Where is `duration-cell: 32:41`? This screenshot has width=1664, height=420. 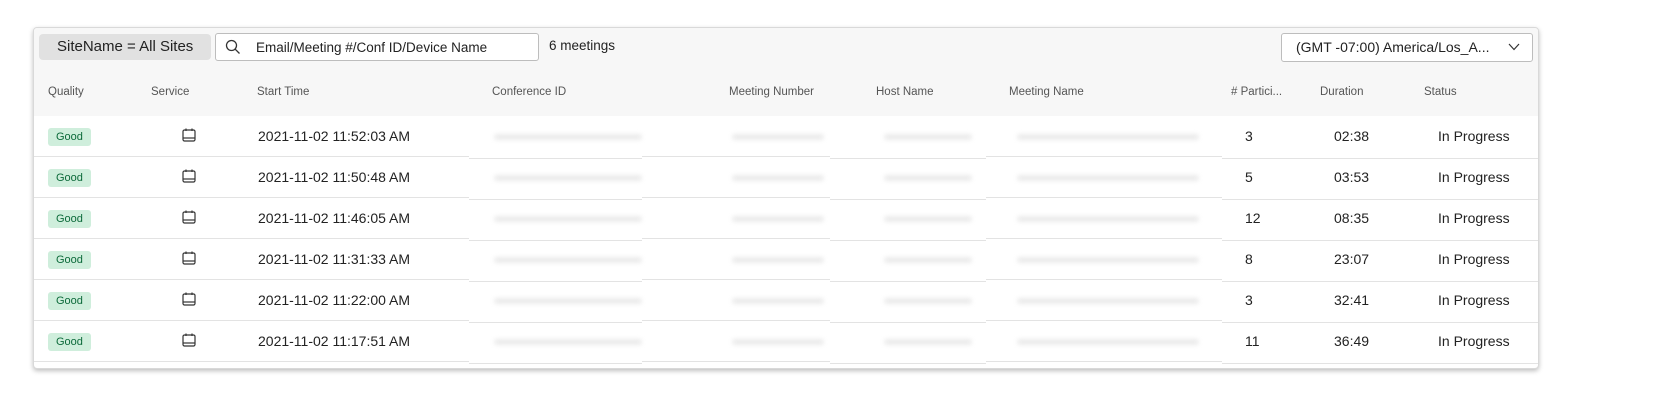
duration-cell: 32:41 is located at coordinates (1352, 300).